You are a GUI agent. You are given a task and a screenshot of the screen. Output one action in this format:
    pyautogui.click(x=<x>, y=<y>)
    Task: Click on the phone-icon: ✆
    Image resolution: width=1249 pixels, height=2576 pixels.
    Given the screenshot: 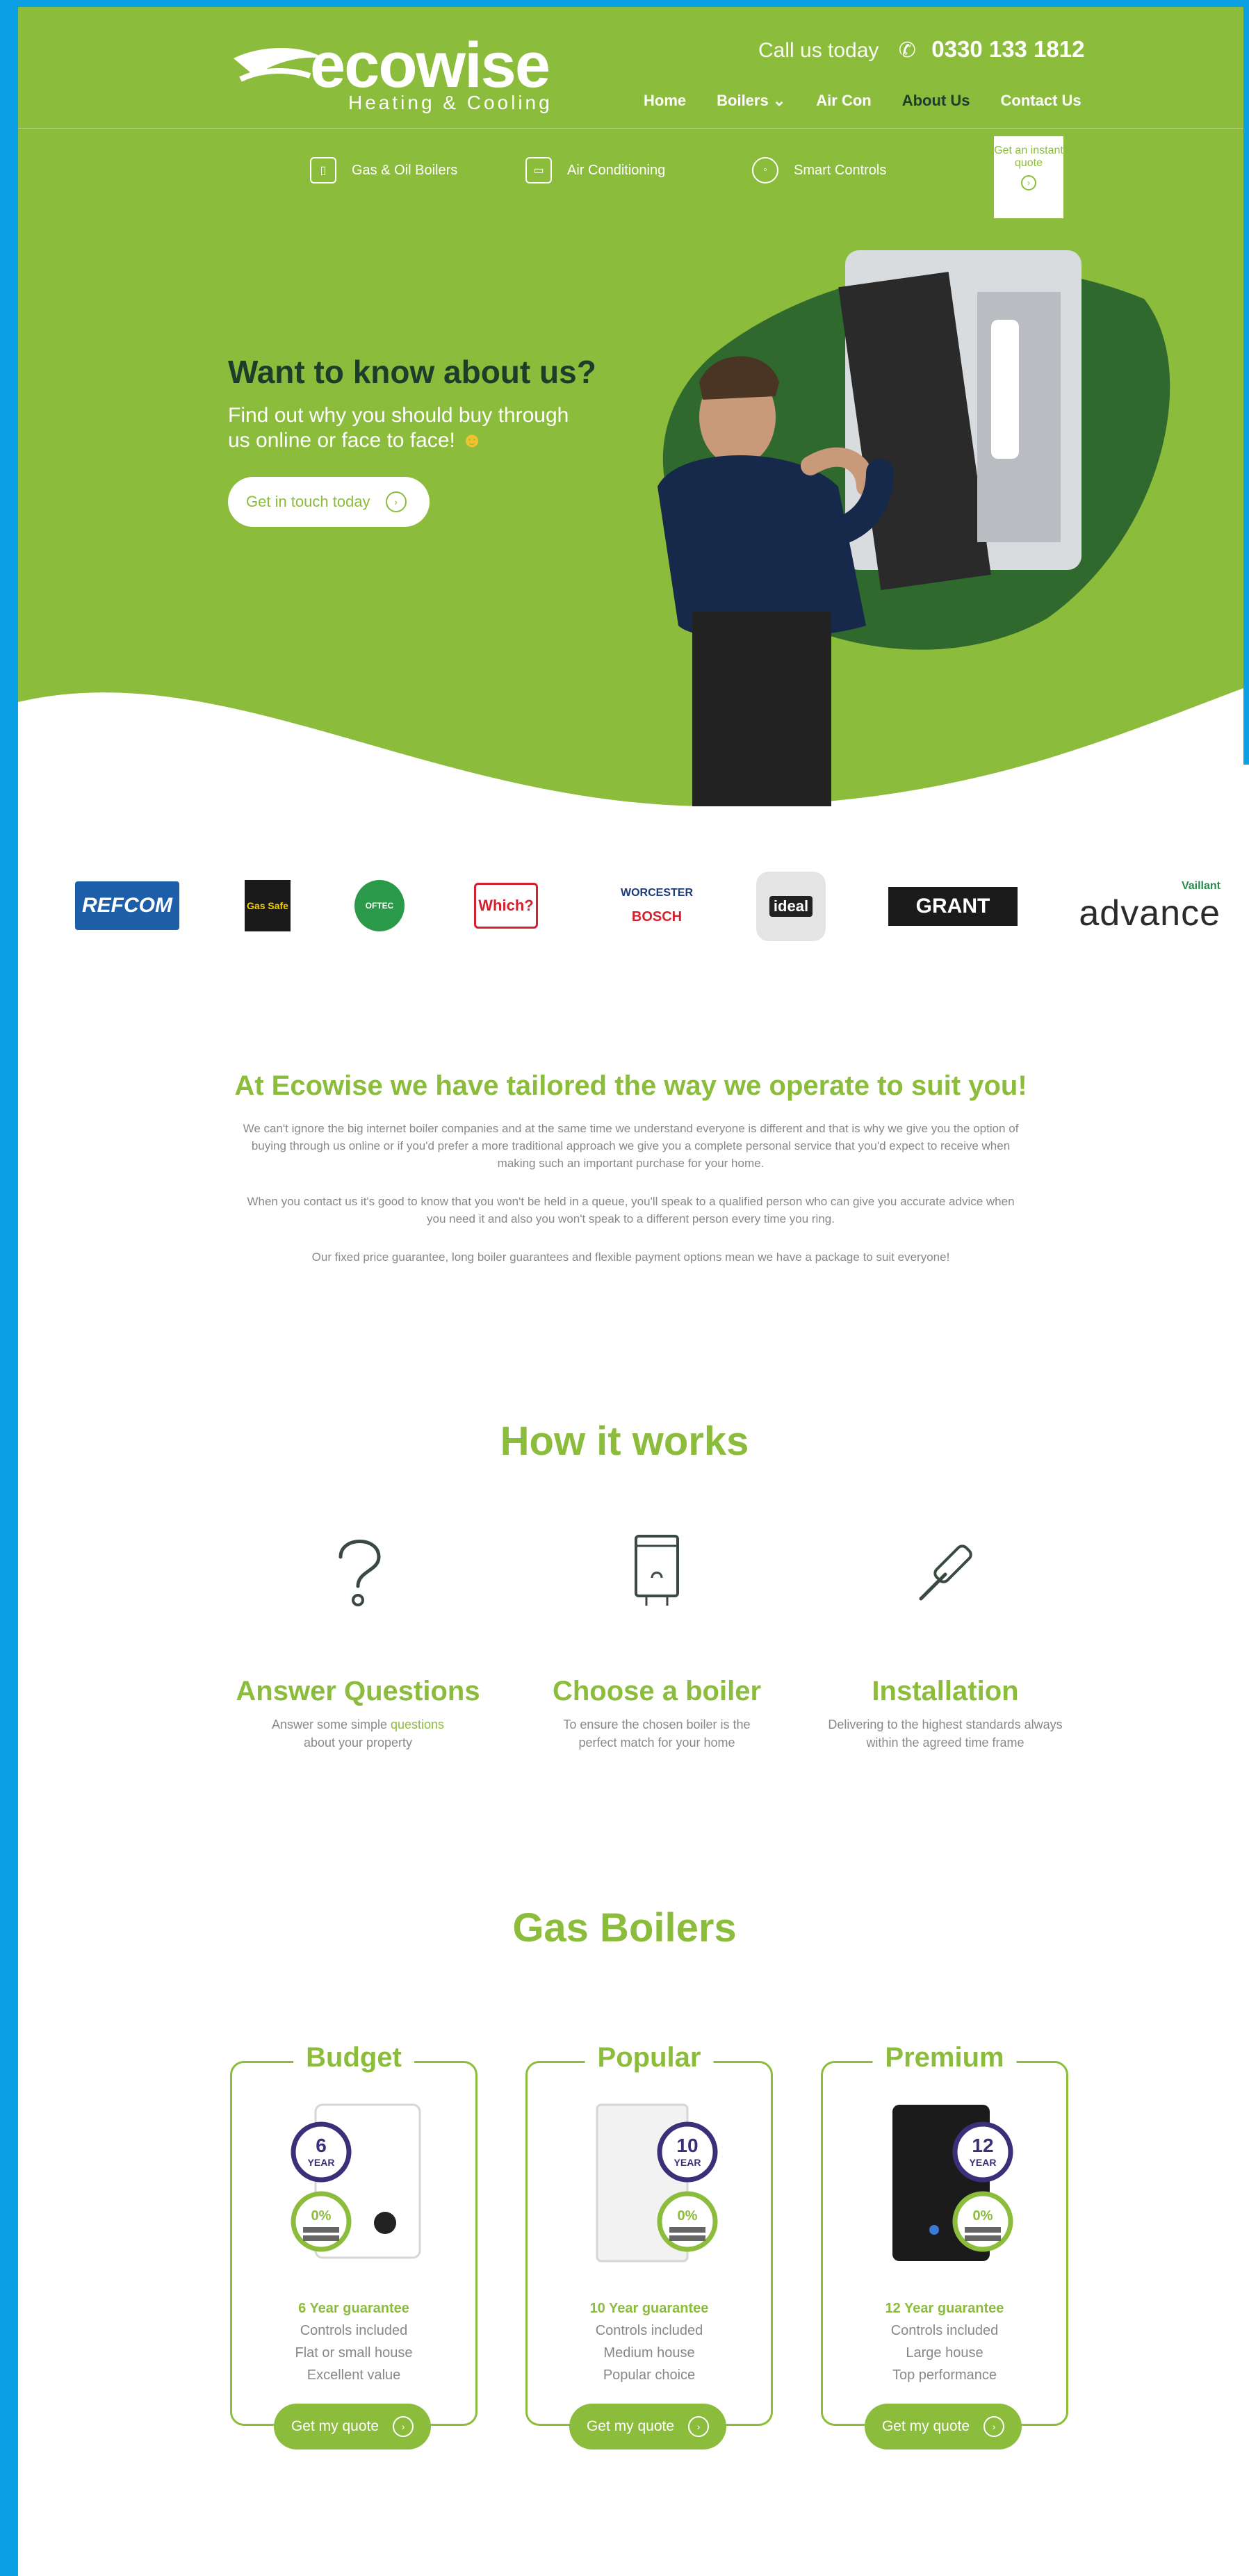 What is the action you would take?
    pyautogui.click(x=907, y=50)
    